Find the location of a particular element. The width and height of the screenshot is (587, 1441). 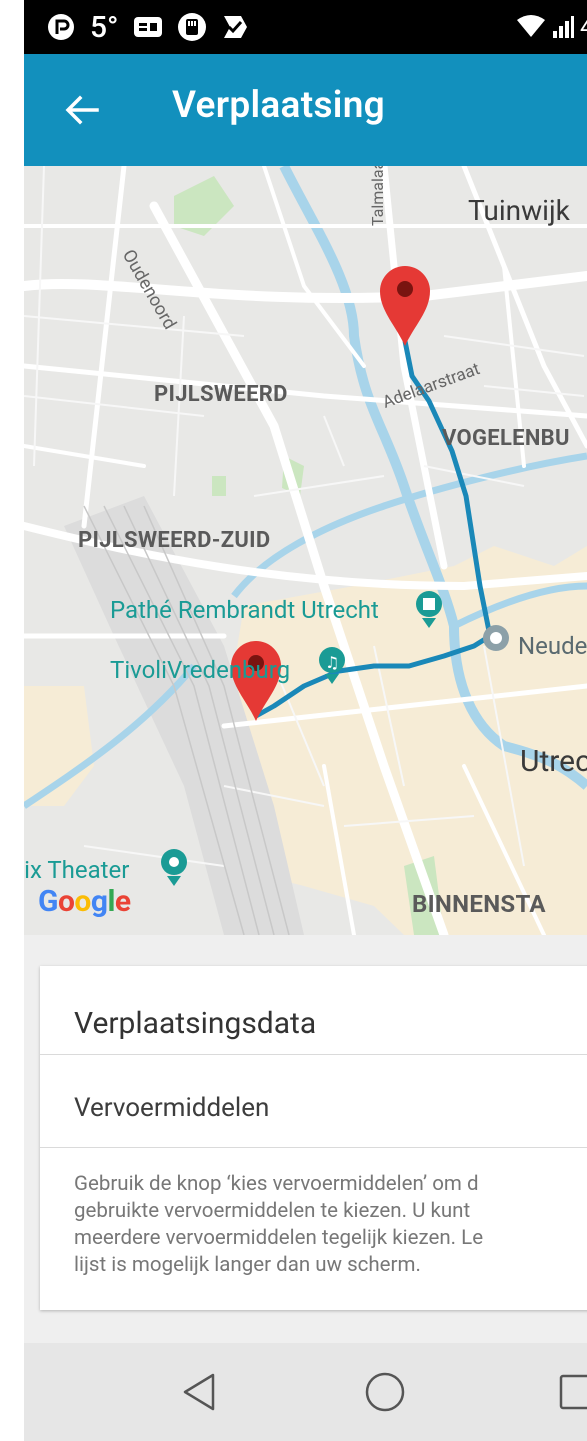

back-button is located at coordinates (82, 110).